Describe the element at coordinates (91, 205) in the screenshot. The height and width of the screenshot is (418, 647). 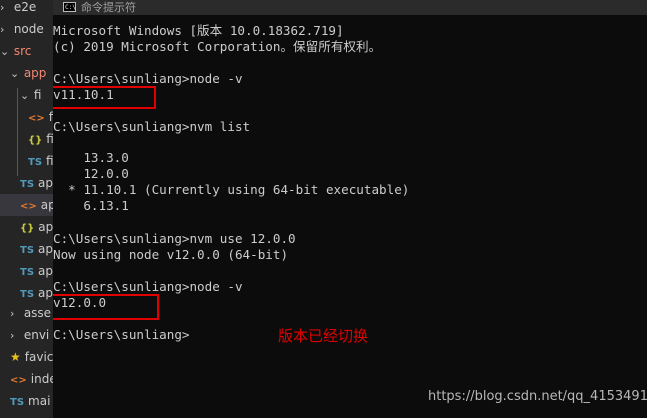
I see `terminal-line: 6.13.1` at that location.